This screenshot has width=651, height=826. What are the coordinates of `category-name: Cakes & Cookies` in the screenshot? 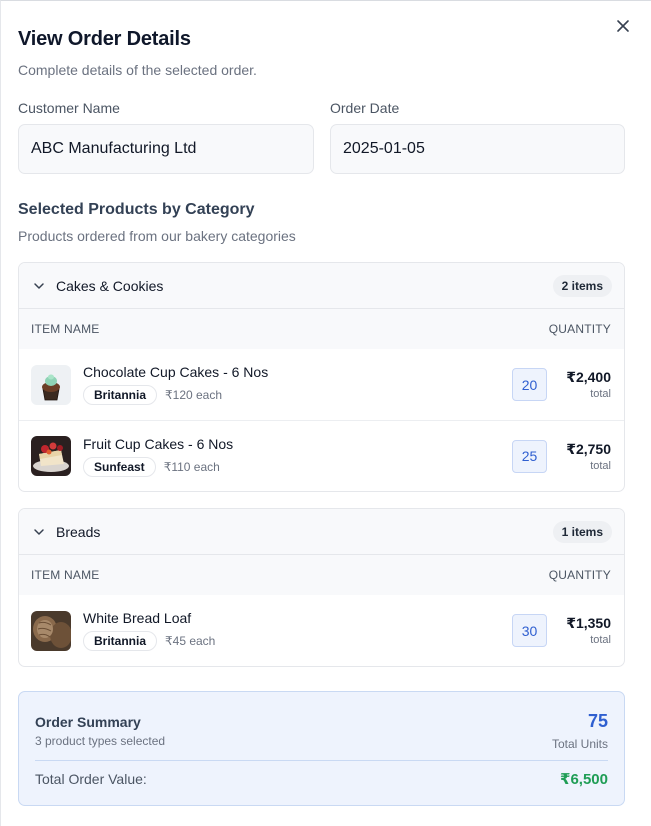 It's located at (110, 285).